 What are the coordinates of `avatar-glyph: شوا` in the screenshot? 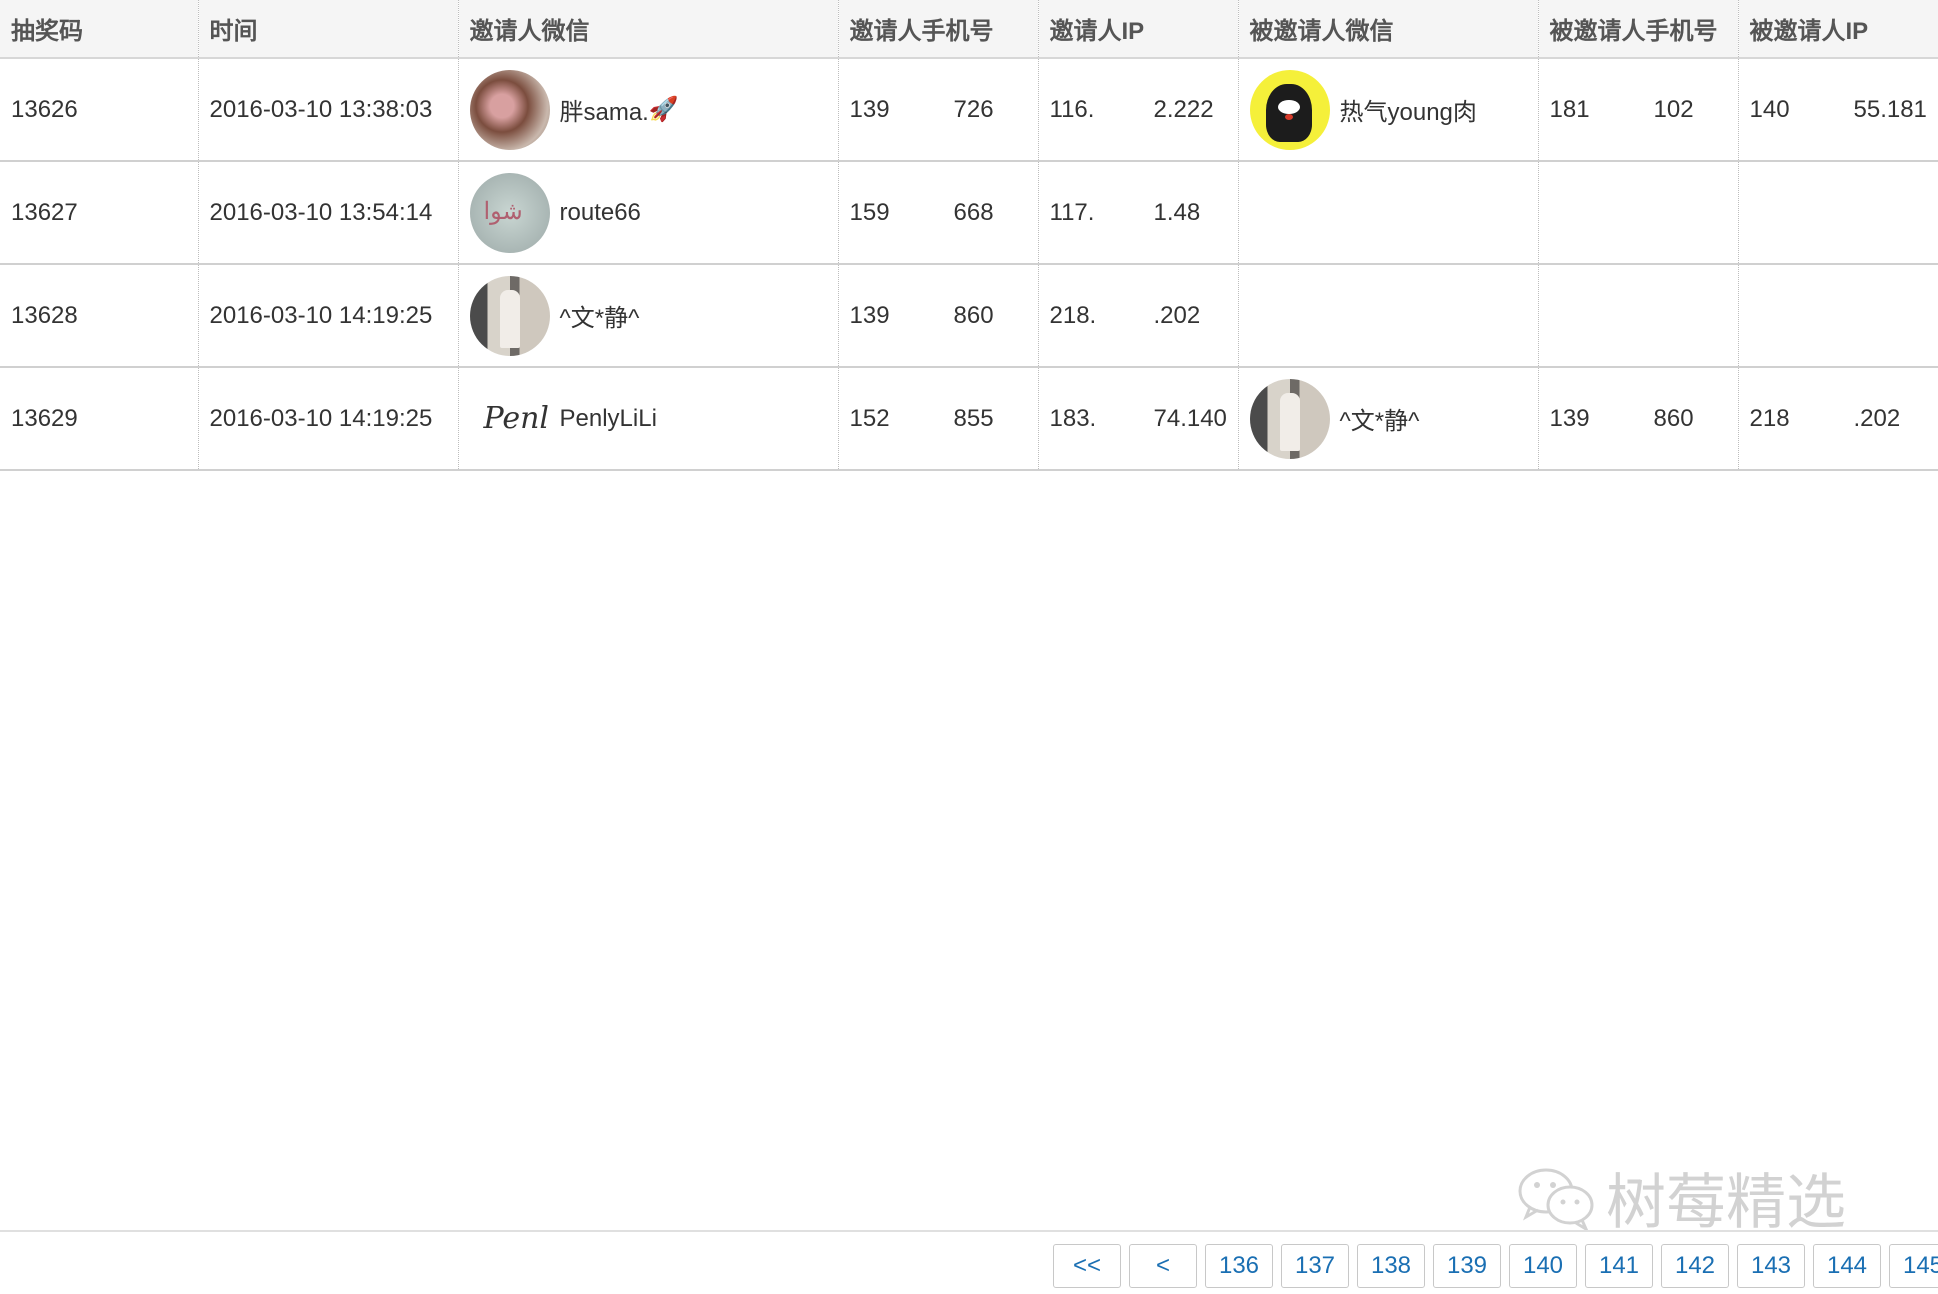 It's located at (503, 210).